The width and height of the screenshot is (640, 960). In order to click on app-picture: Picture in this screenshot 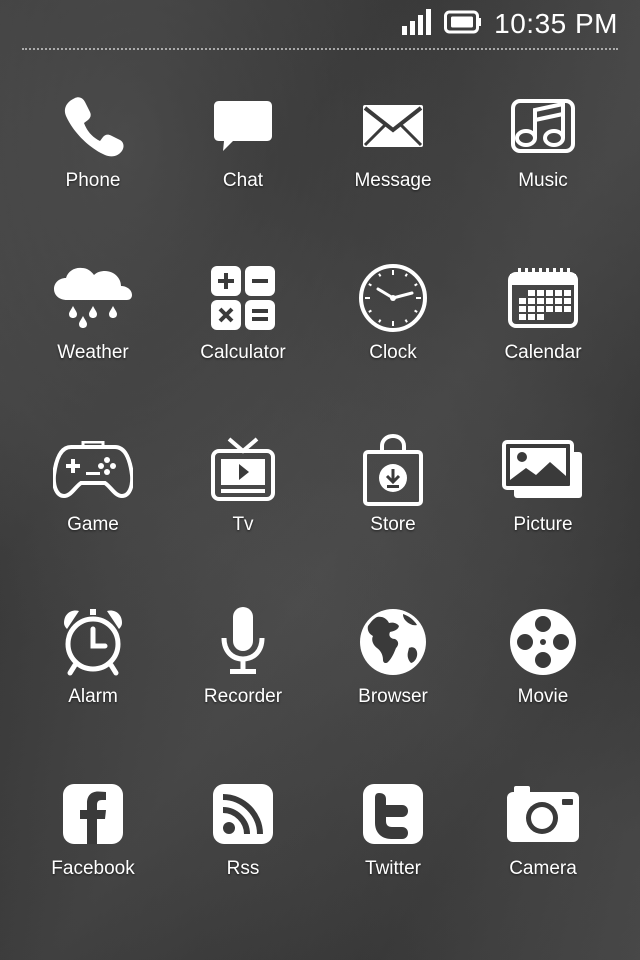, I will do `click(543, 518)`.